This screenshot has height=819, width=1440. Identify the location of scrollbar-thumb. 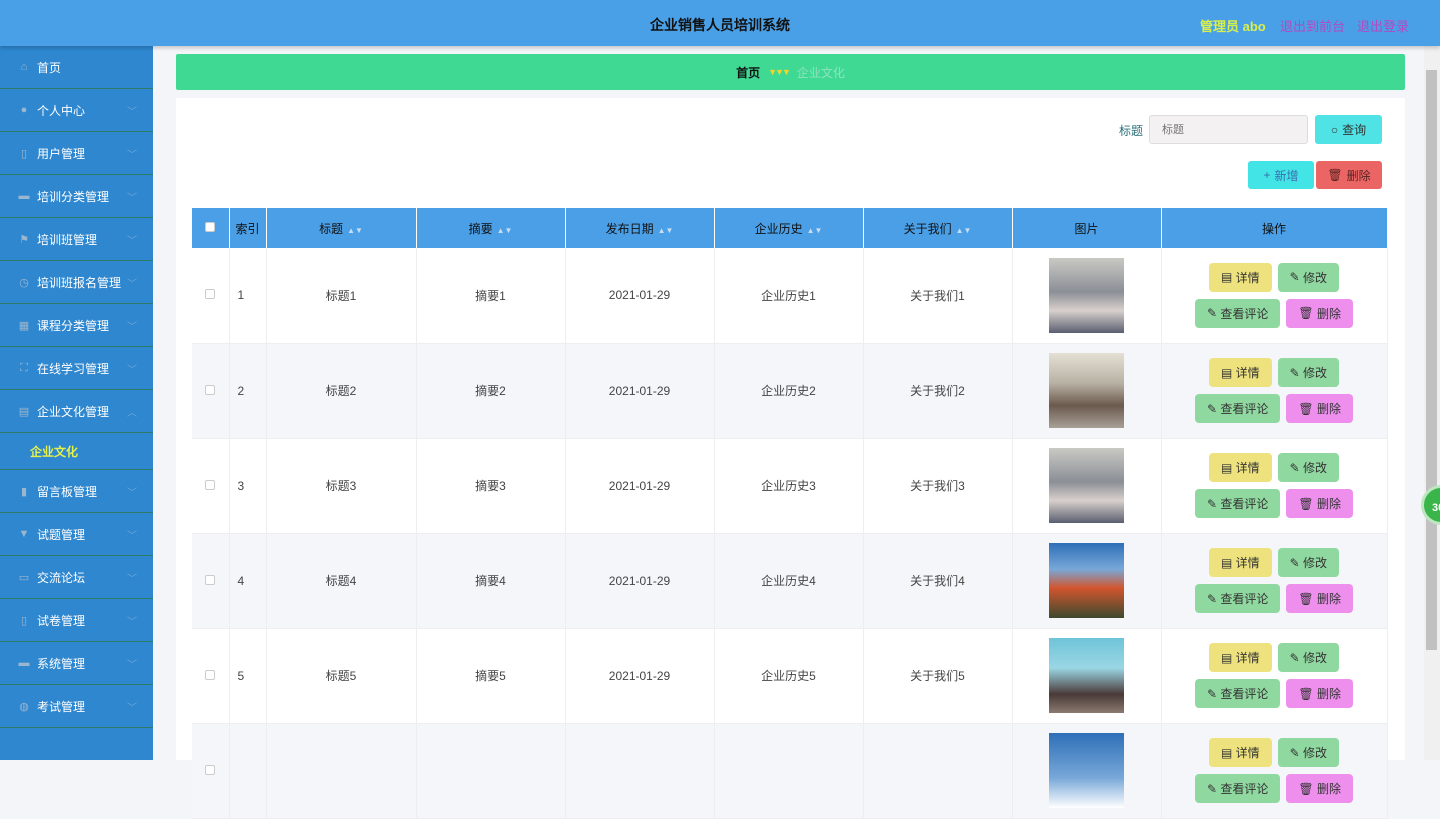
(1431, 360).